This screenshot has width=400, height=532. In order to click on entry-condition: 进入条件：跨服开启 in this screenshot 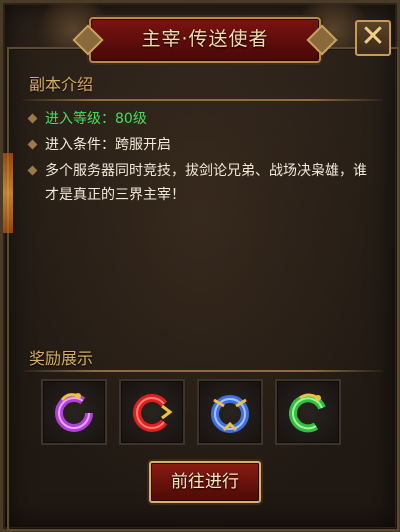, I will do `click(108, 145)`.